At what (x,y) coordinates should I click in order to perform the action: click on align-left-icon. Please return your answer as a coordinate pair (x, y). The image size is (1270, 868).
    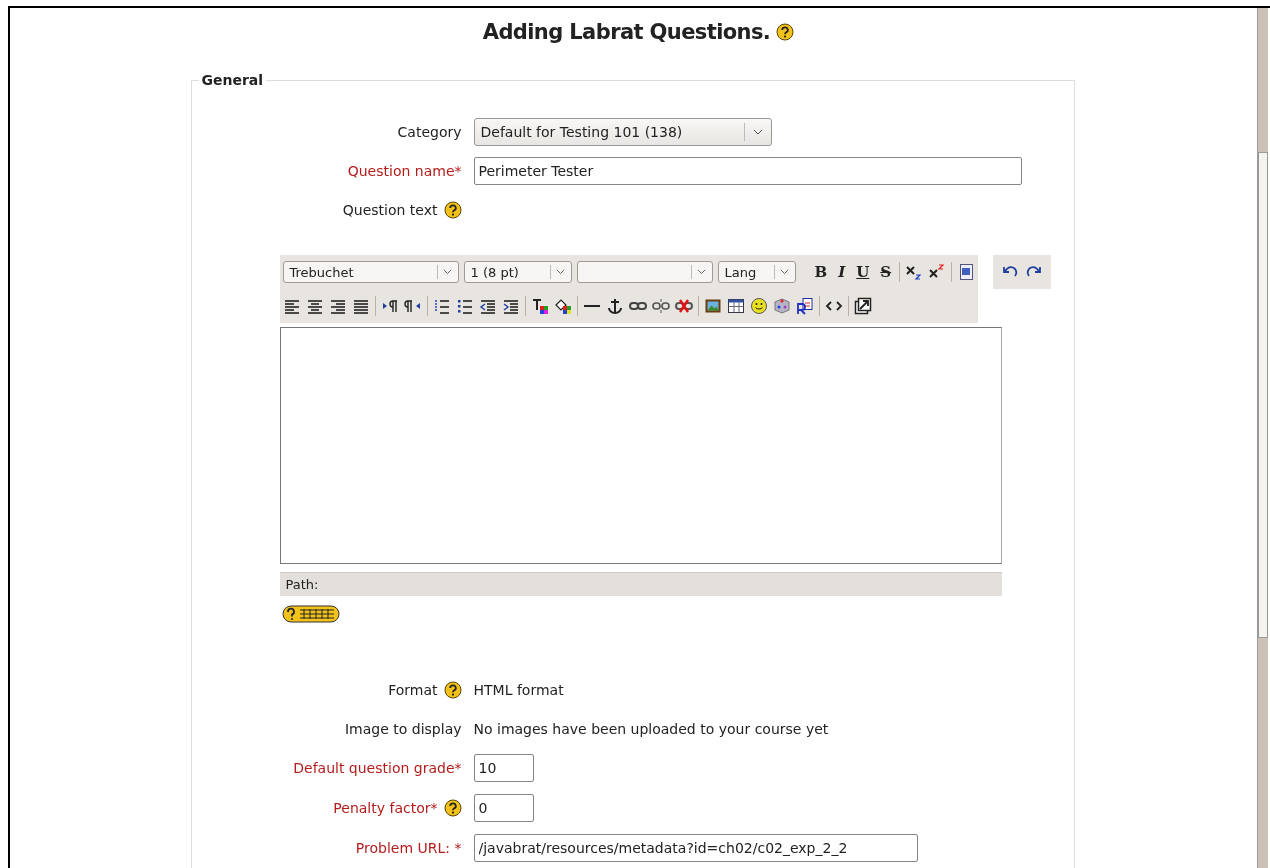
    Looking at the image, I should click on (291, 306).